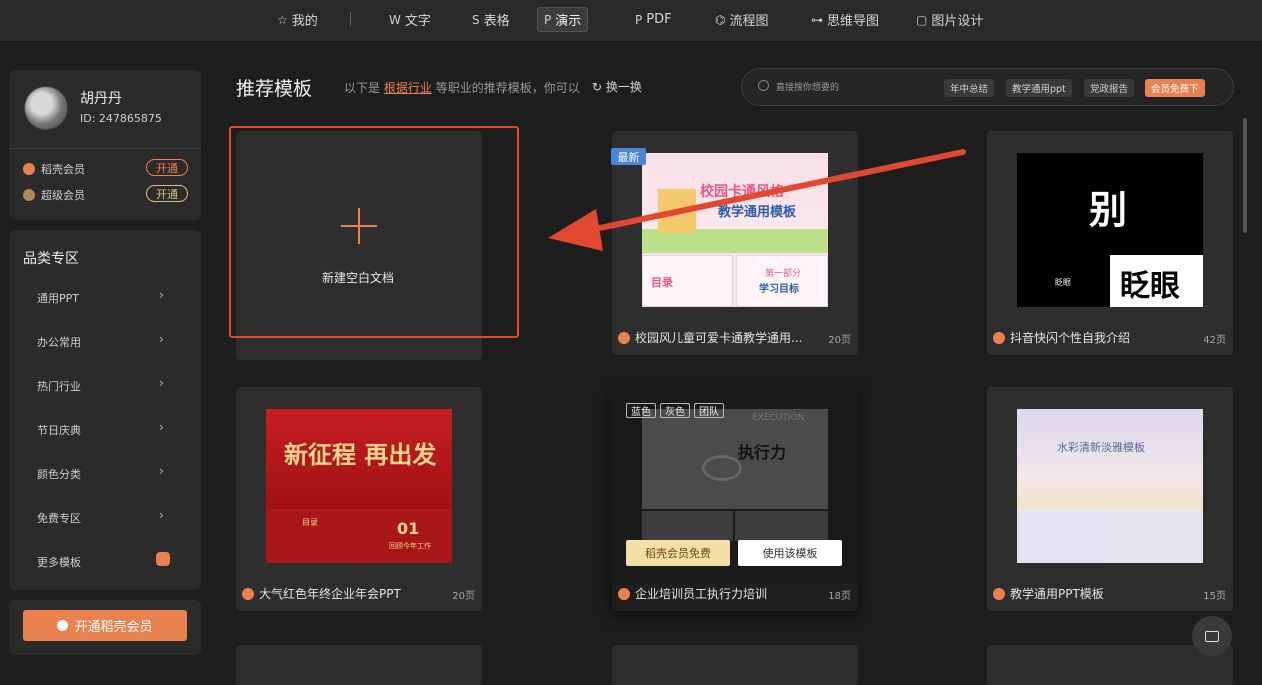 Image resolution: width=1262 pixels, height=685 pixels. What do you see at coordinates (757, 200) in the screenshot?
I see `annotation-arrow` at bounding box center [757, 200].